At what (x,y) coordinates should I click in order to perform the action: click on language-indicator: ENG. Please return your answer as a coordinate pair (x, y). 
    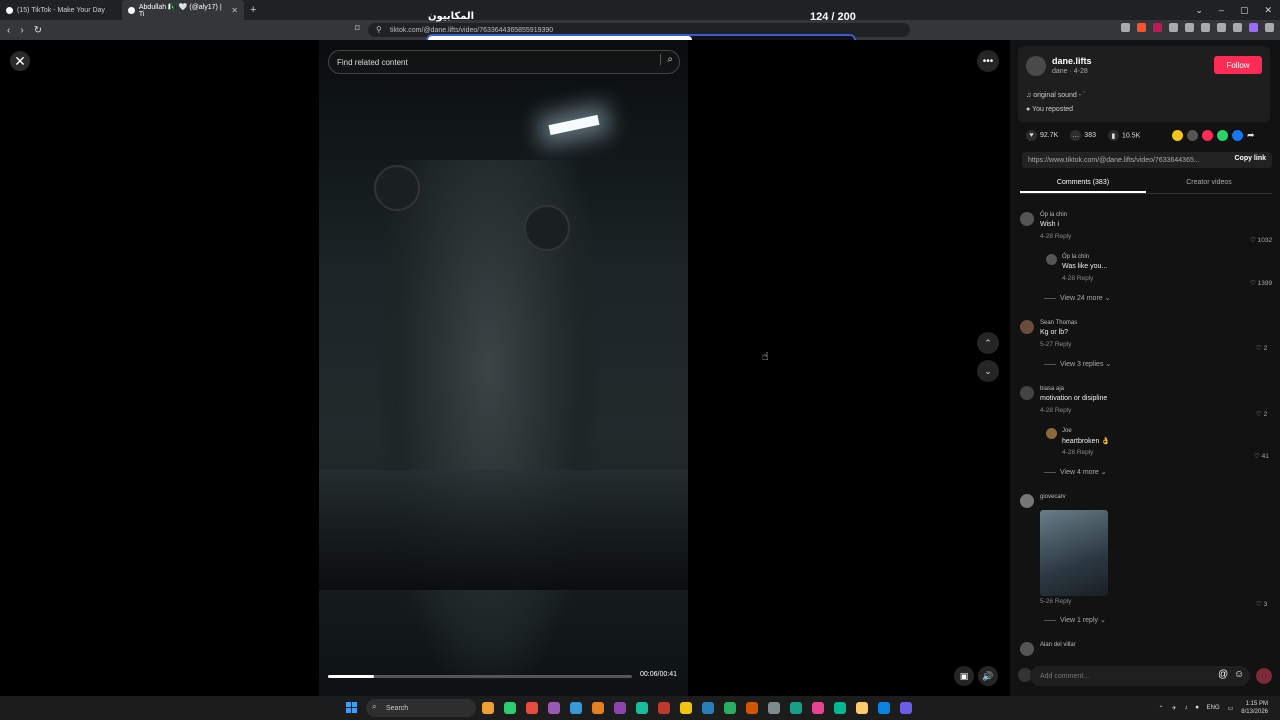
    Looking at the image, I should click on (1213, 708).